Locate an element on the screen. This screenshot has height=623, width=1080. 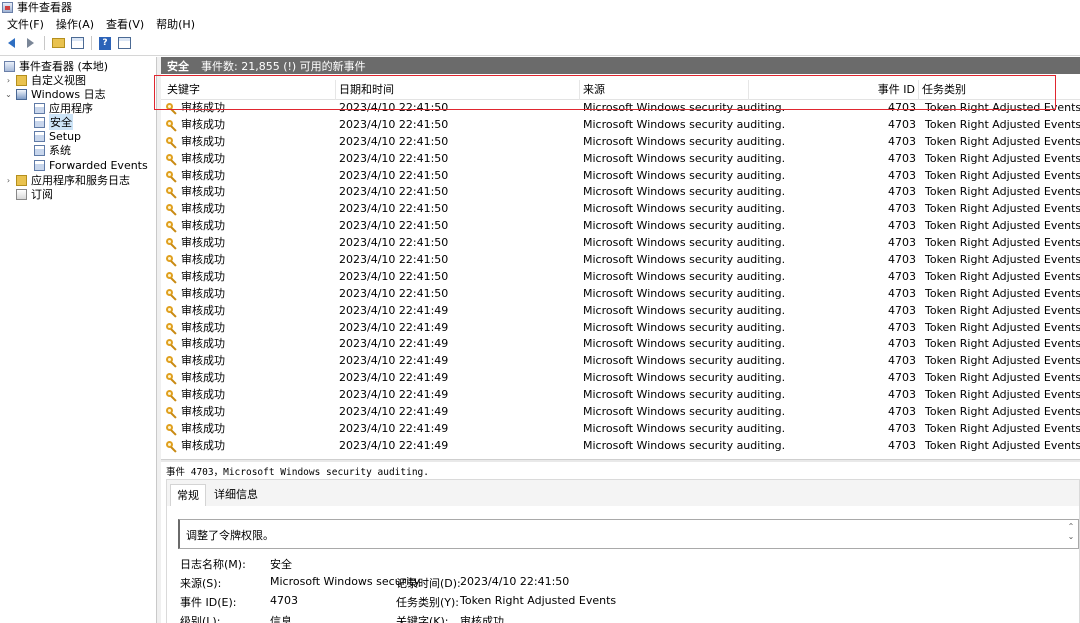
toolbar-separator is located at coordinates (91, 43).